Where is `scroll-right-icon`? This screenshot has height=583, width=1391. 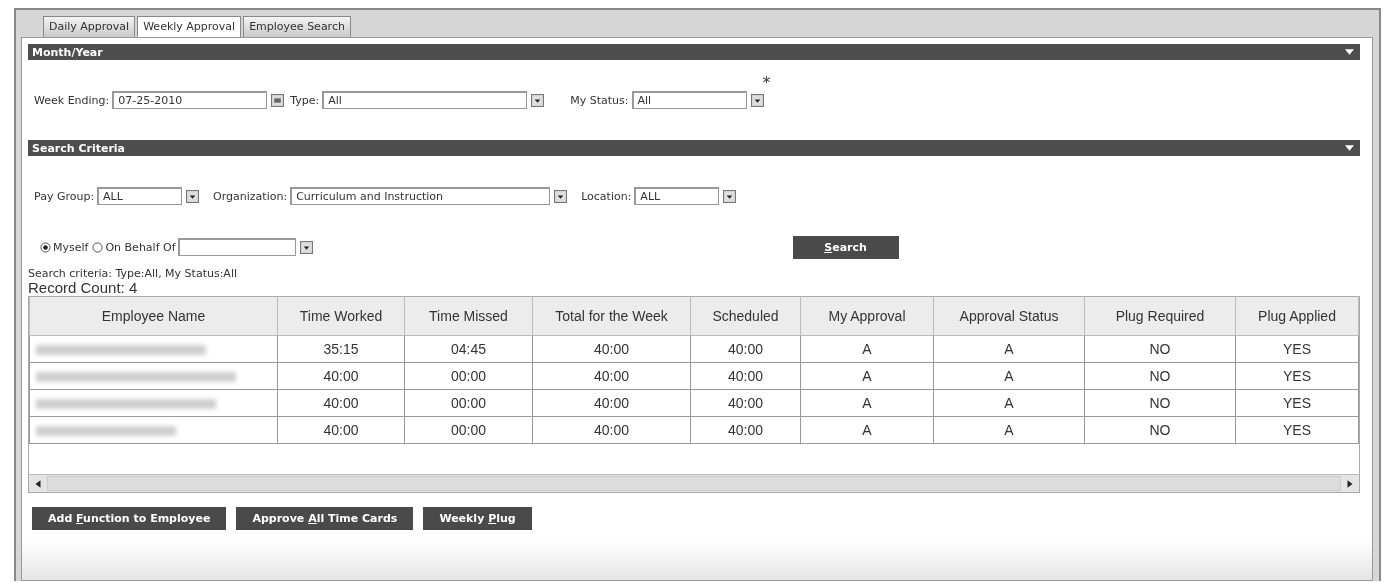 scroll-right-icon is located at coordinates (1350, 483).